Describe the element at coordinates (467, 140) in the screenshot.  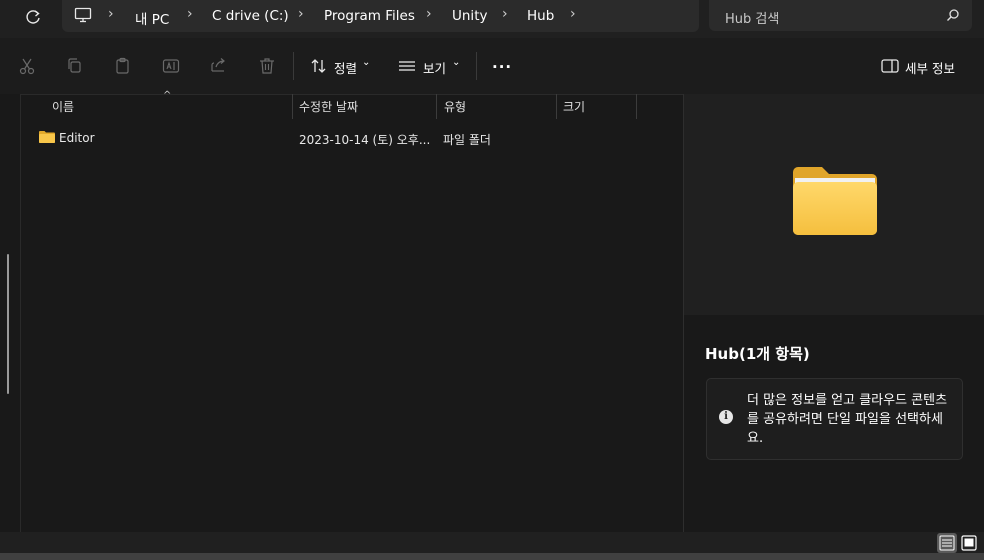
I see `file-type: 파일 폴더` at that location.